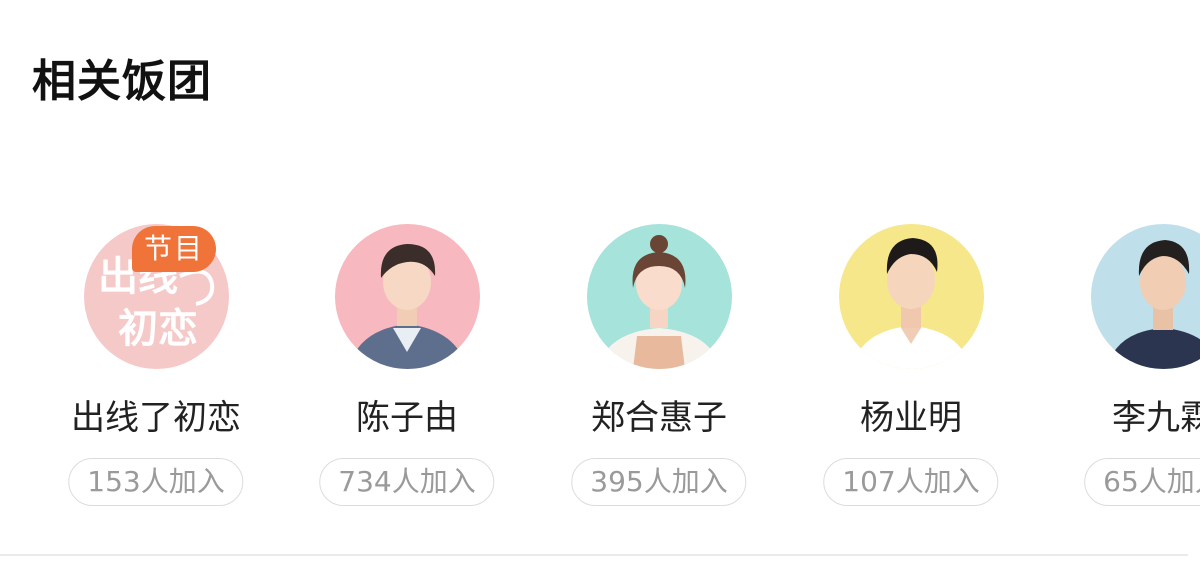 This screenshot has height=577, width=1200. What do you see at coordinates (659, 418) in the screenshot?
I see `group-name: 郑合惠子` at bounding box center [659, 418].